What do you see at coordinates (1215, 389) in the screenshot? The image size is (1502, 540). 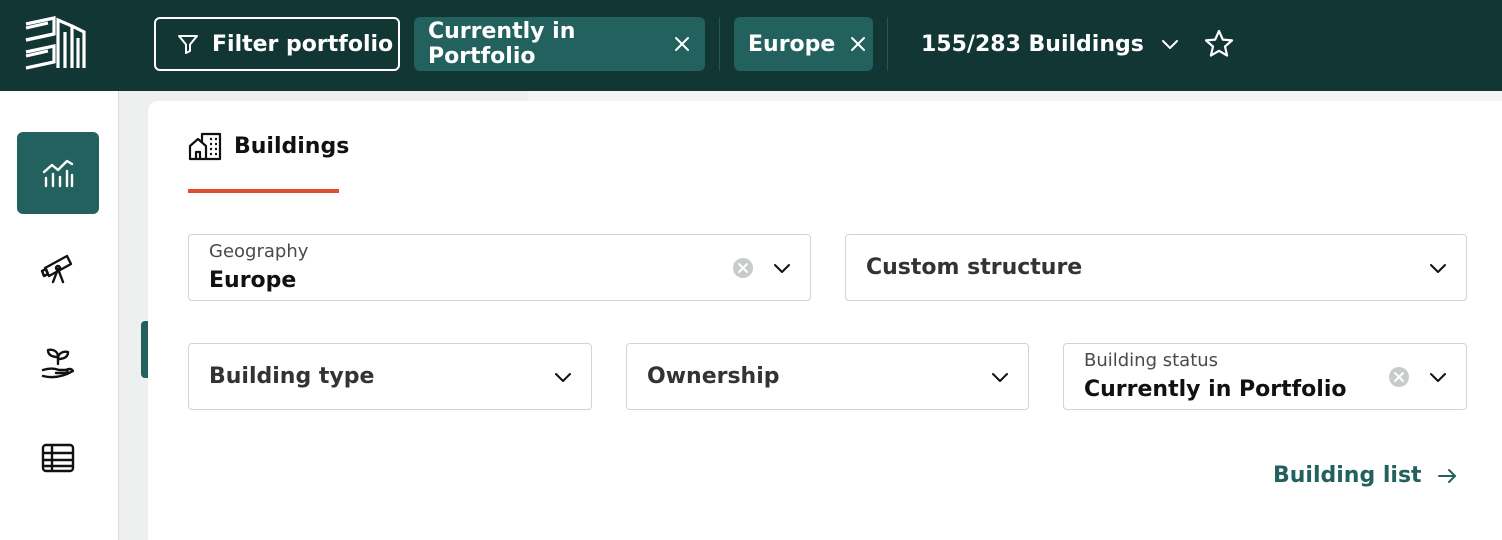 I see `building-status-value: Currently in Portfolio` at bounding box center [1215, 389].